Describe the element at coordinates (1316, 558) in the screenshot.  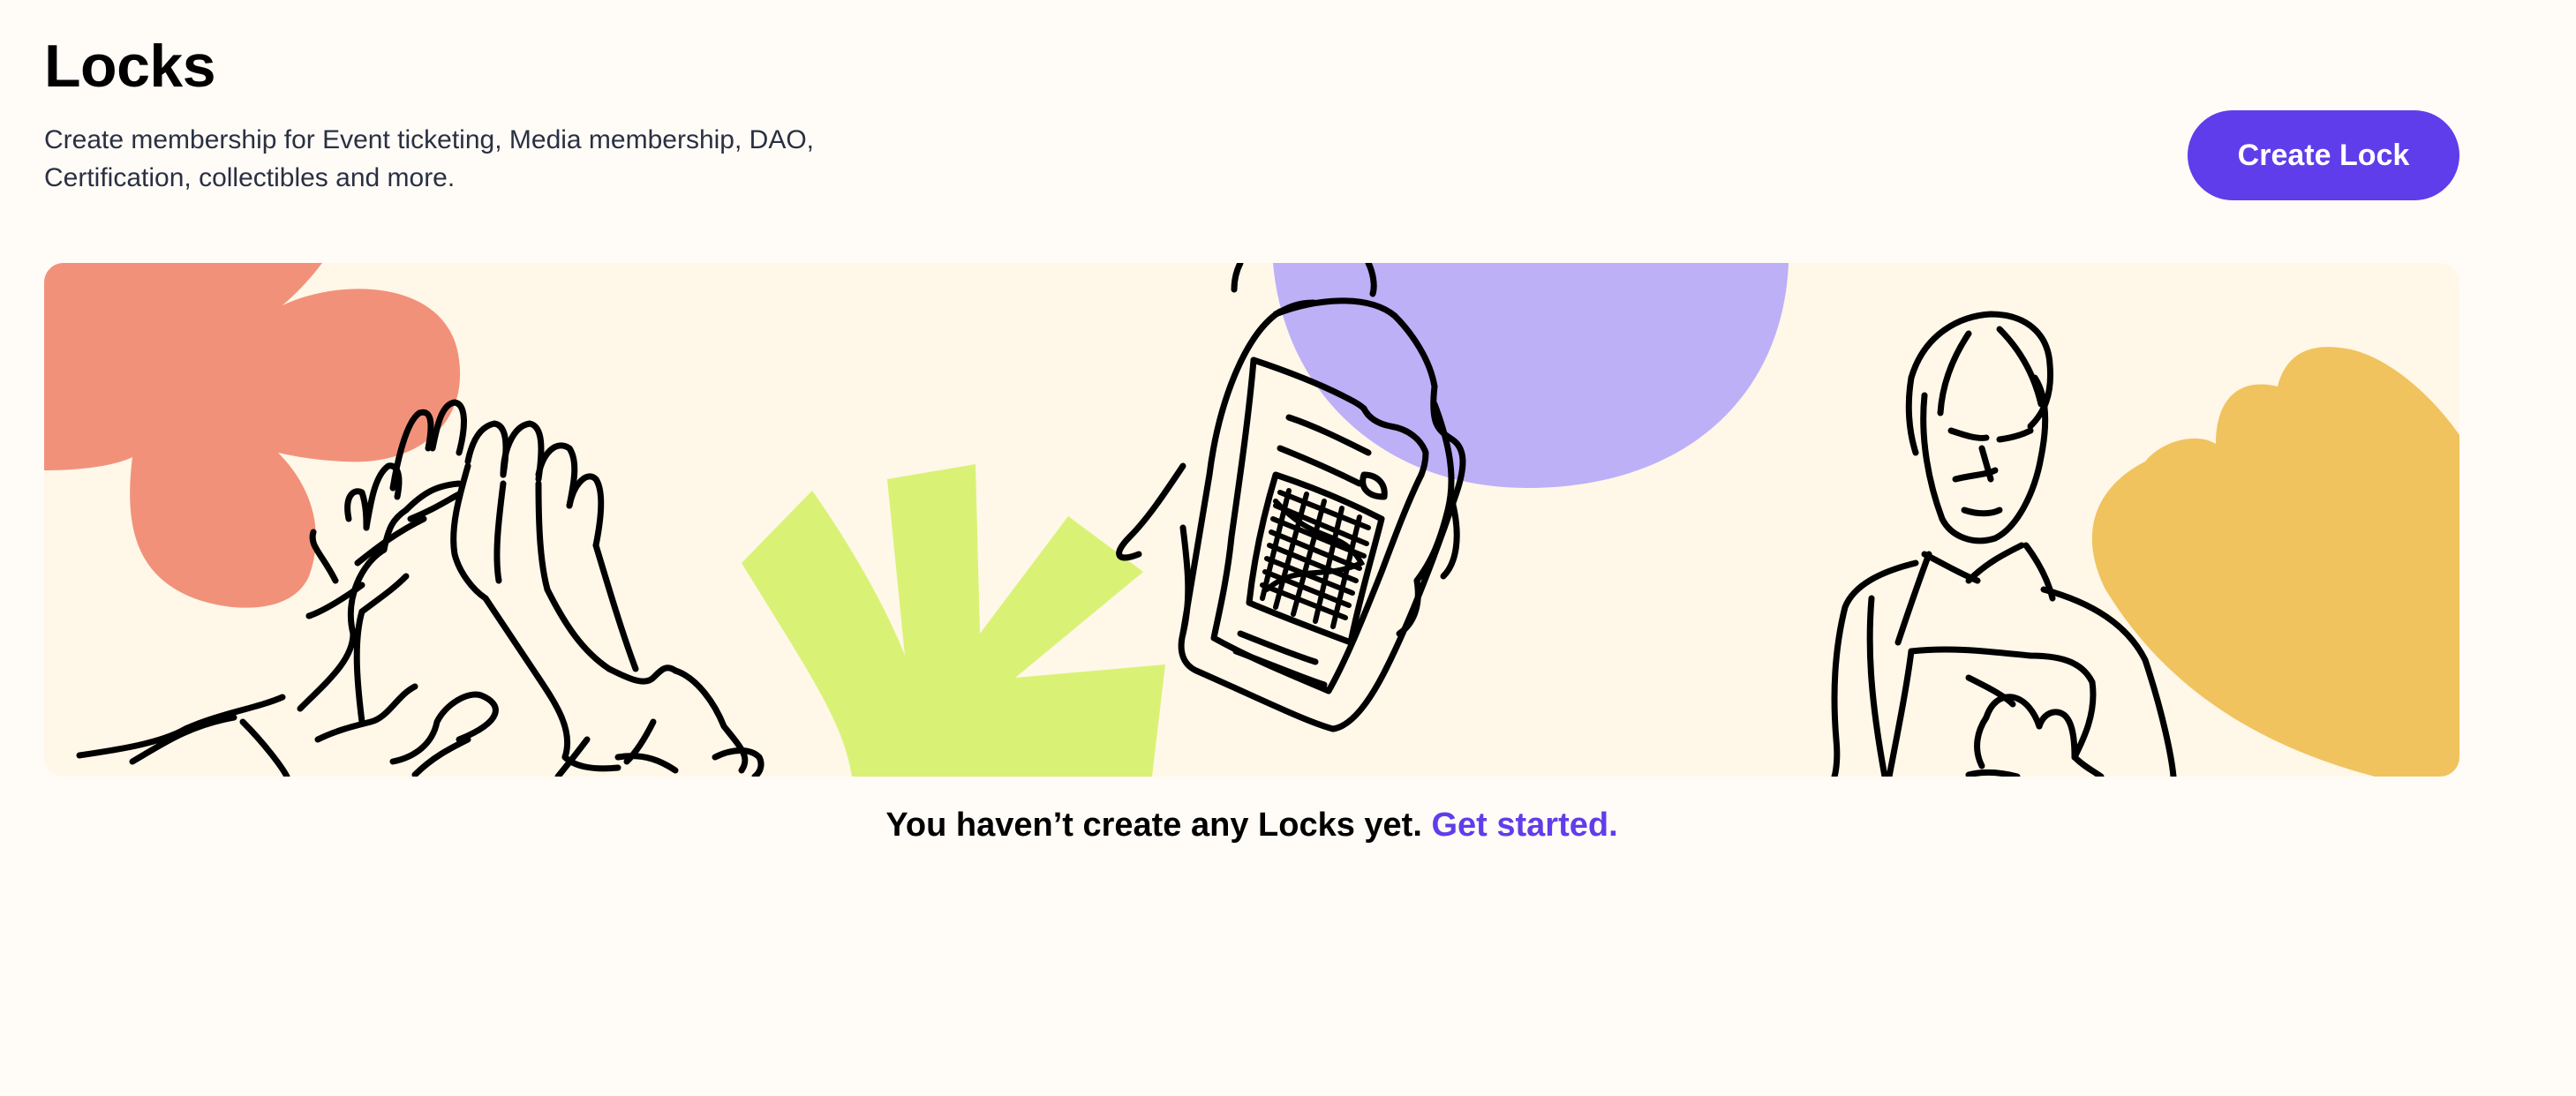
I see `ticket-scribble` at that location.